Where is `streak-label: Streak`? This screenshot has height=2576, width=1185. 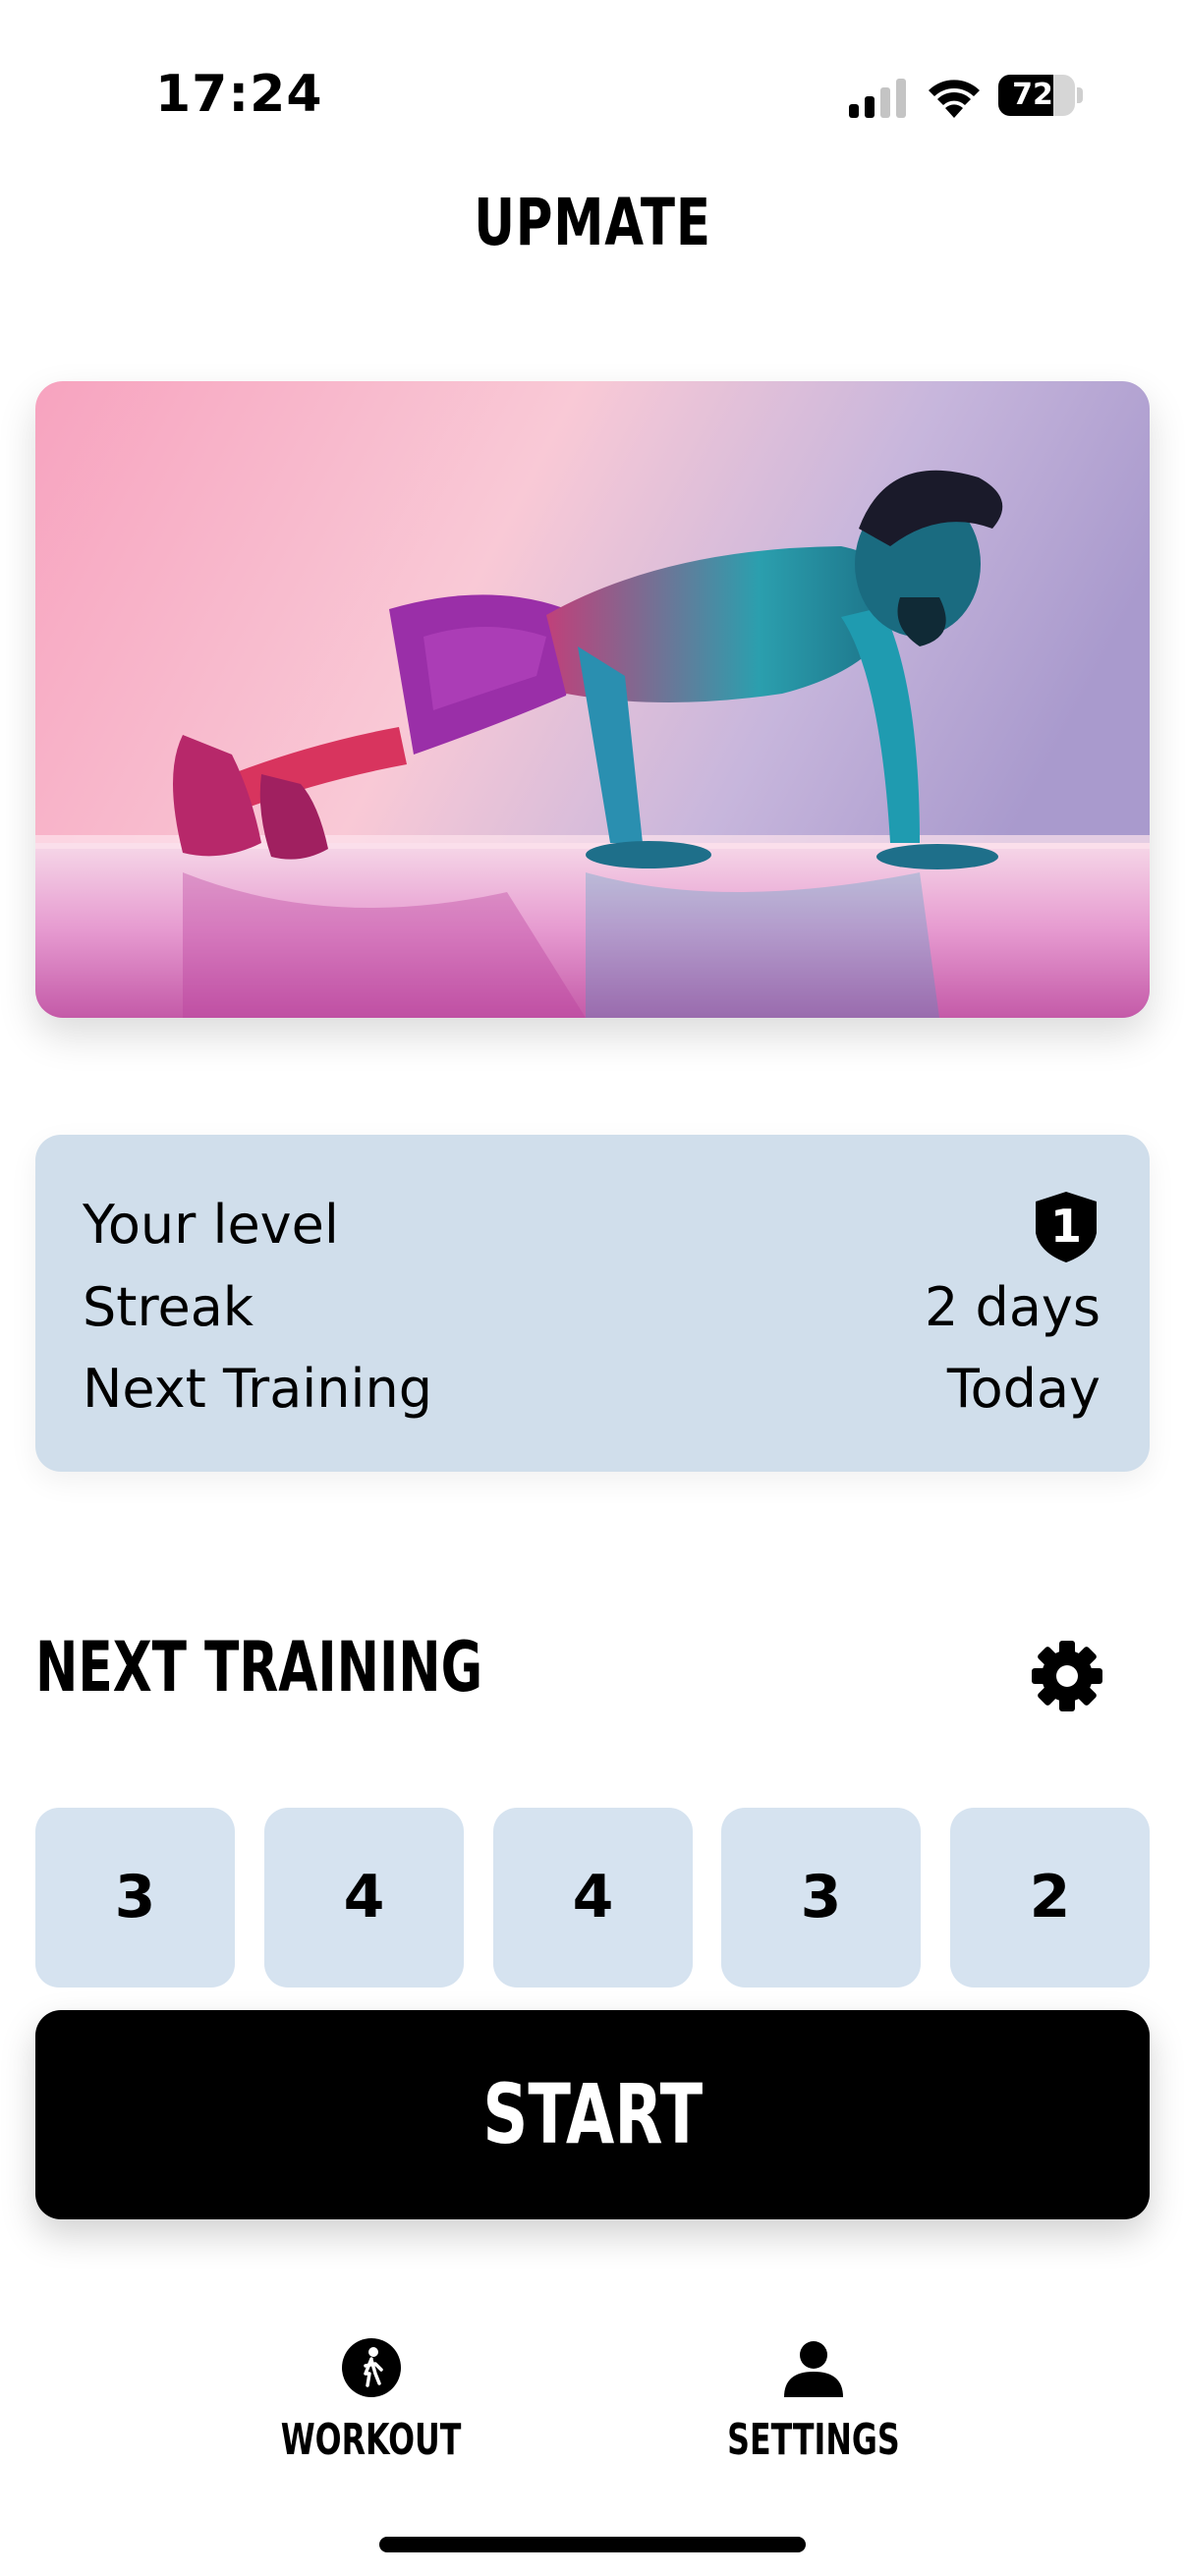
streak-label: Streak is located at coordinates (168, 1307).